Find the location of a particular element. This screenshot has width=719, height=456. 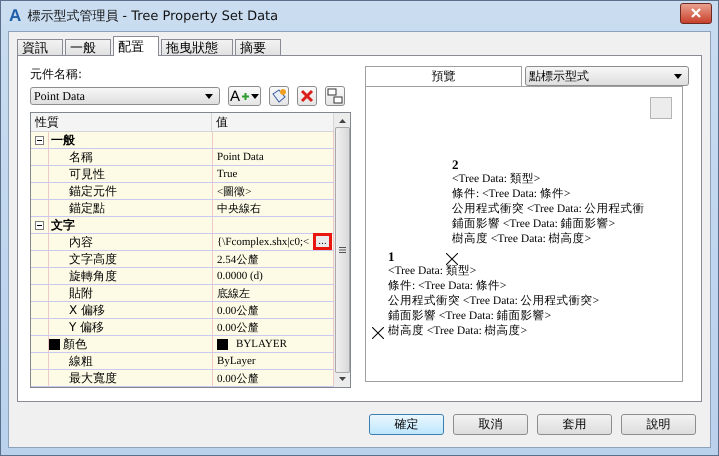

property-value: Point Data is located at coordinates (240, 157).